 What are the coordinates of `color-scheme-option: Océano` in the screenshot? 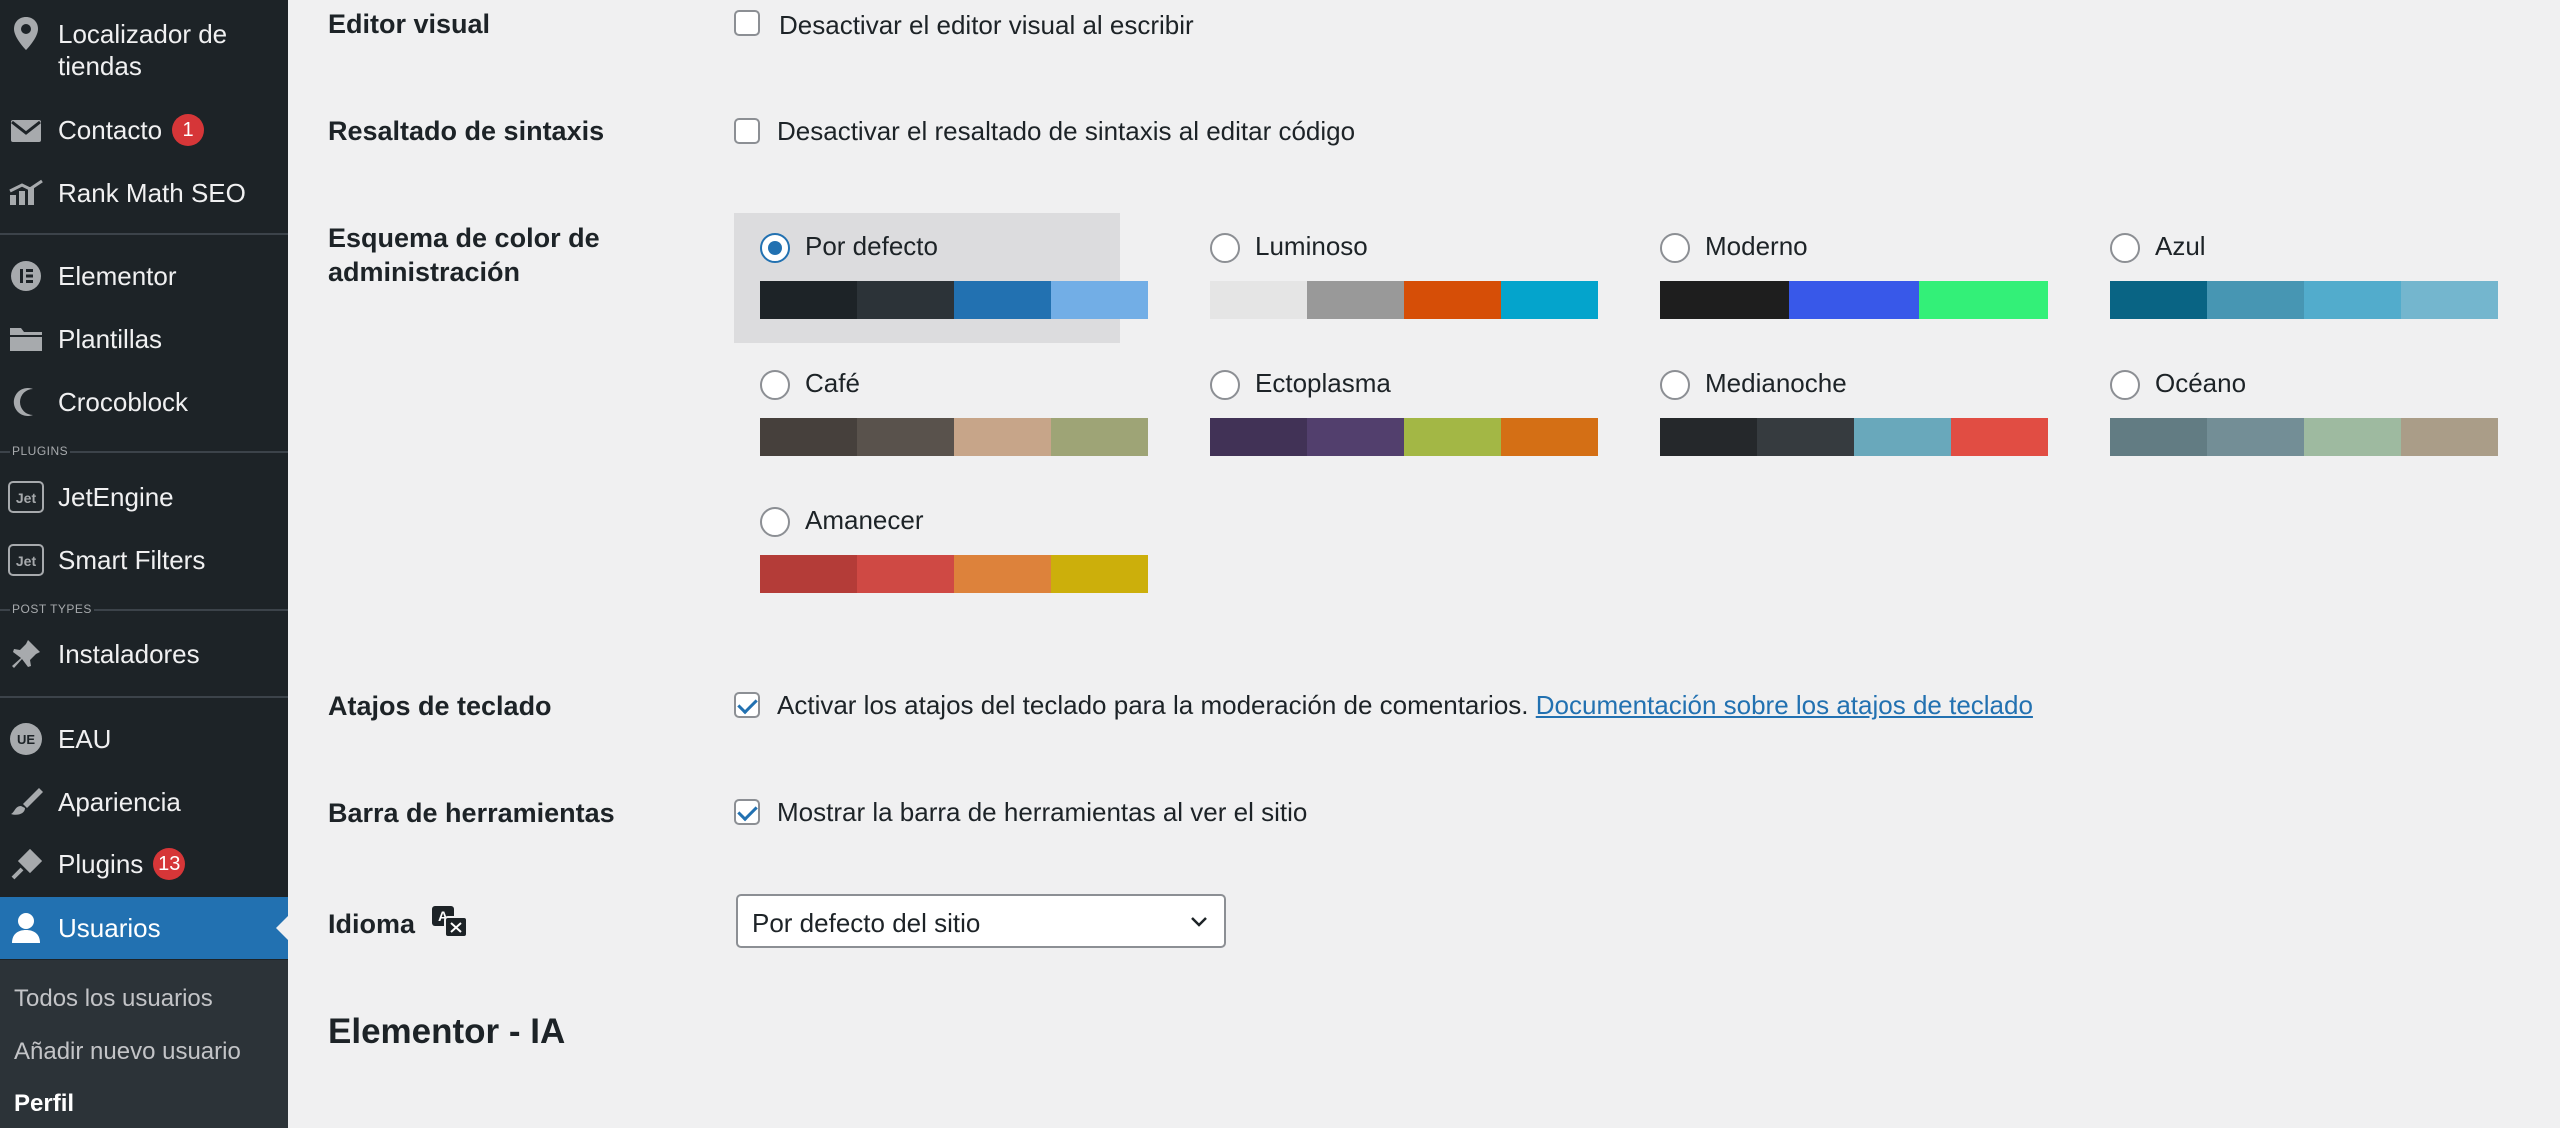 It's located at (2291, 415).